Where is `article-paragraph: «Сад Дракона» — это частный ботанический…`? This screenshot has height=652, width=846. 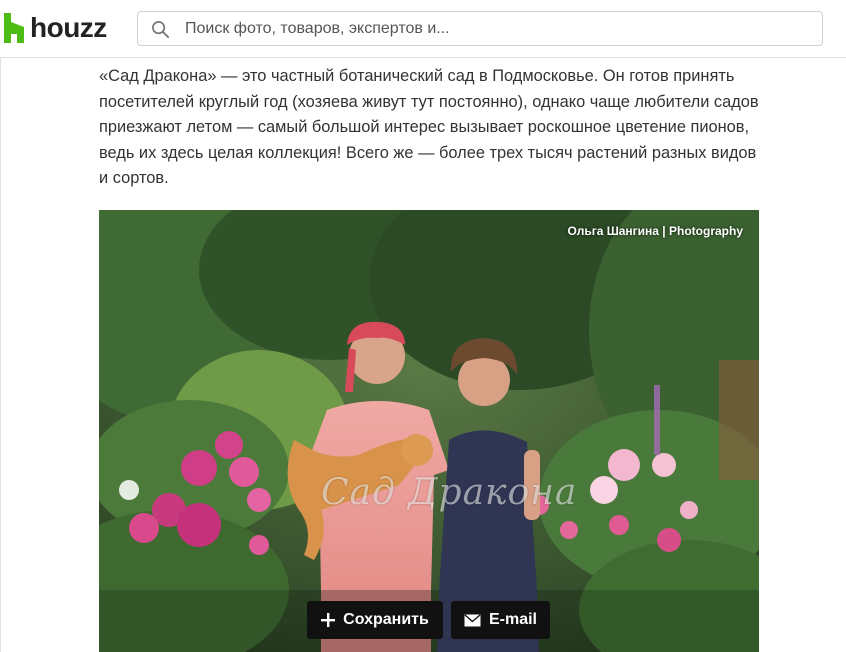
article-paragraph: «Сад Дракона» — это частный ботанический… is located at coordinates (429, 127).